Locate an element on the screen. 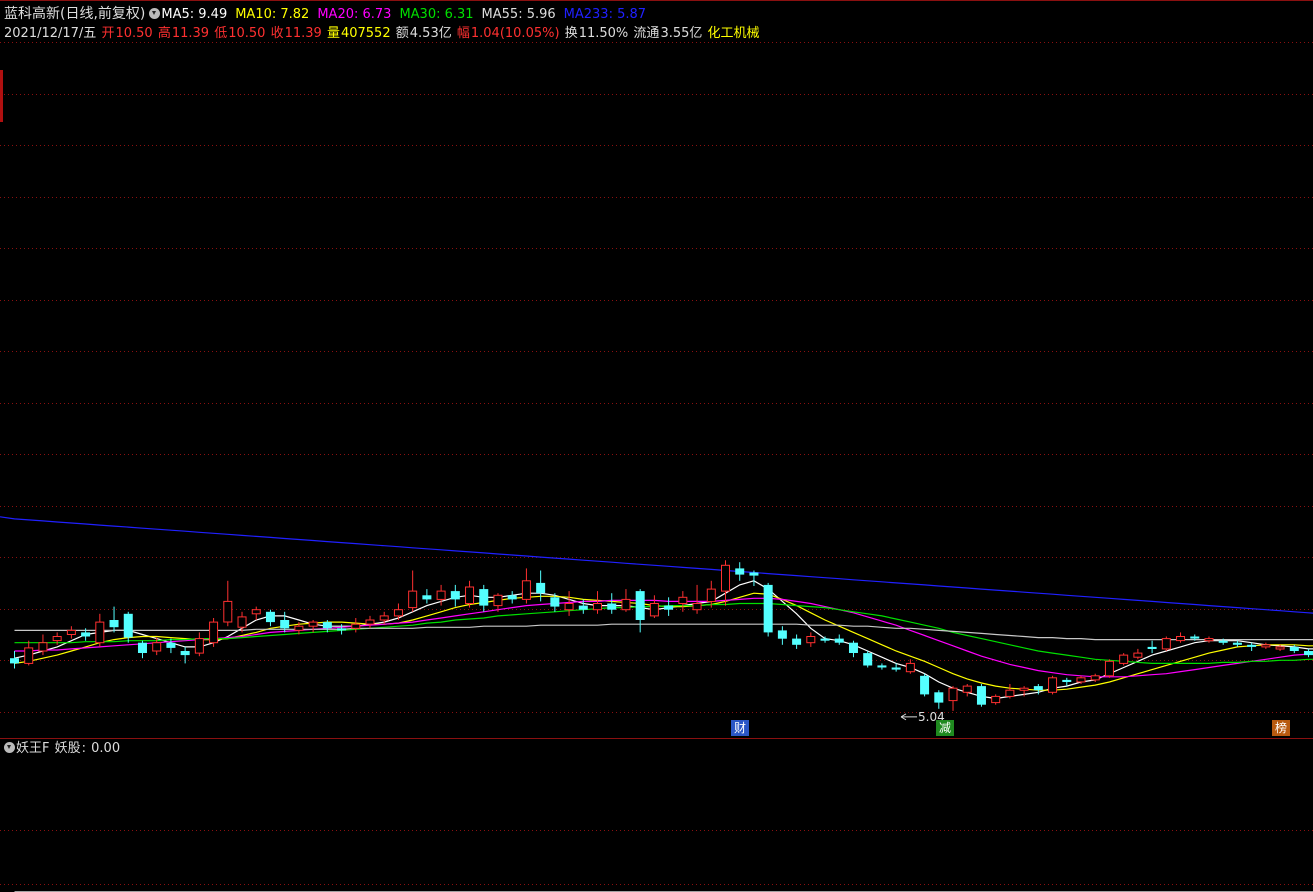 The image size is (1313, 892). indicator-header: 妖王F 妖股: 0.00 is located at coordinates (62, 749).